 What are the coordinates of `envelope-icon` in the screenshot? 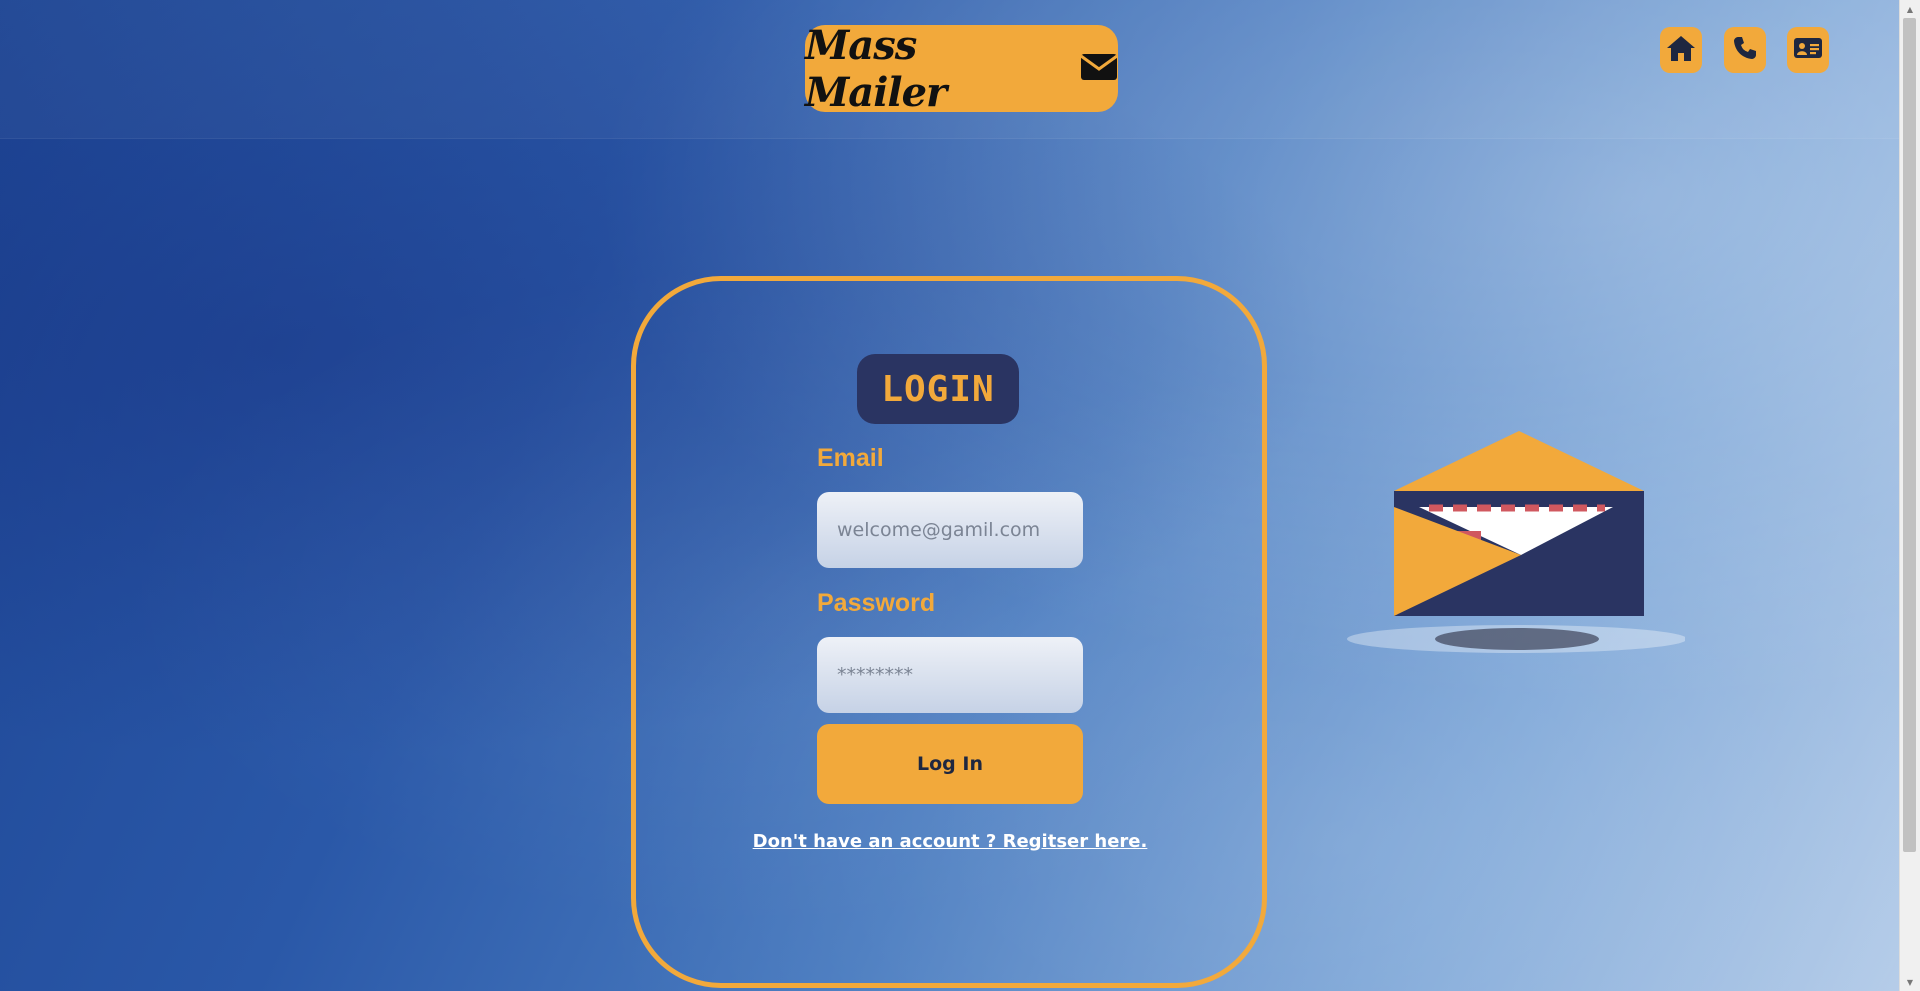 It's located at (1099, 69).